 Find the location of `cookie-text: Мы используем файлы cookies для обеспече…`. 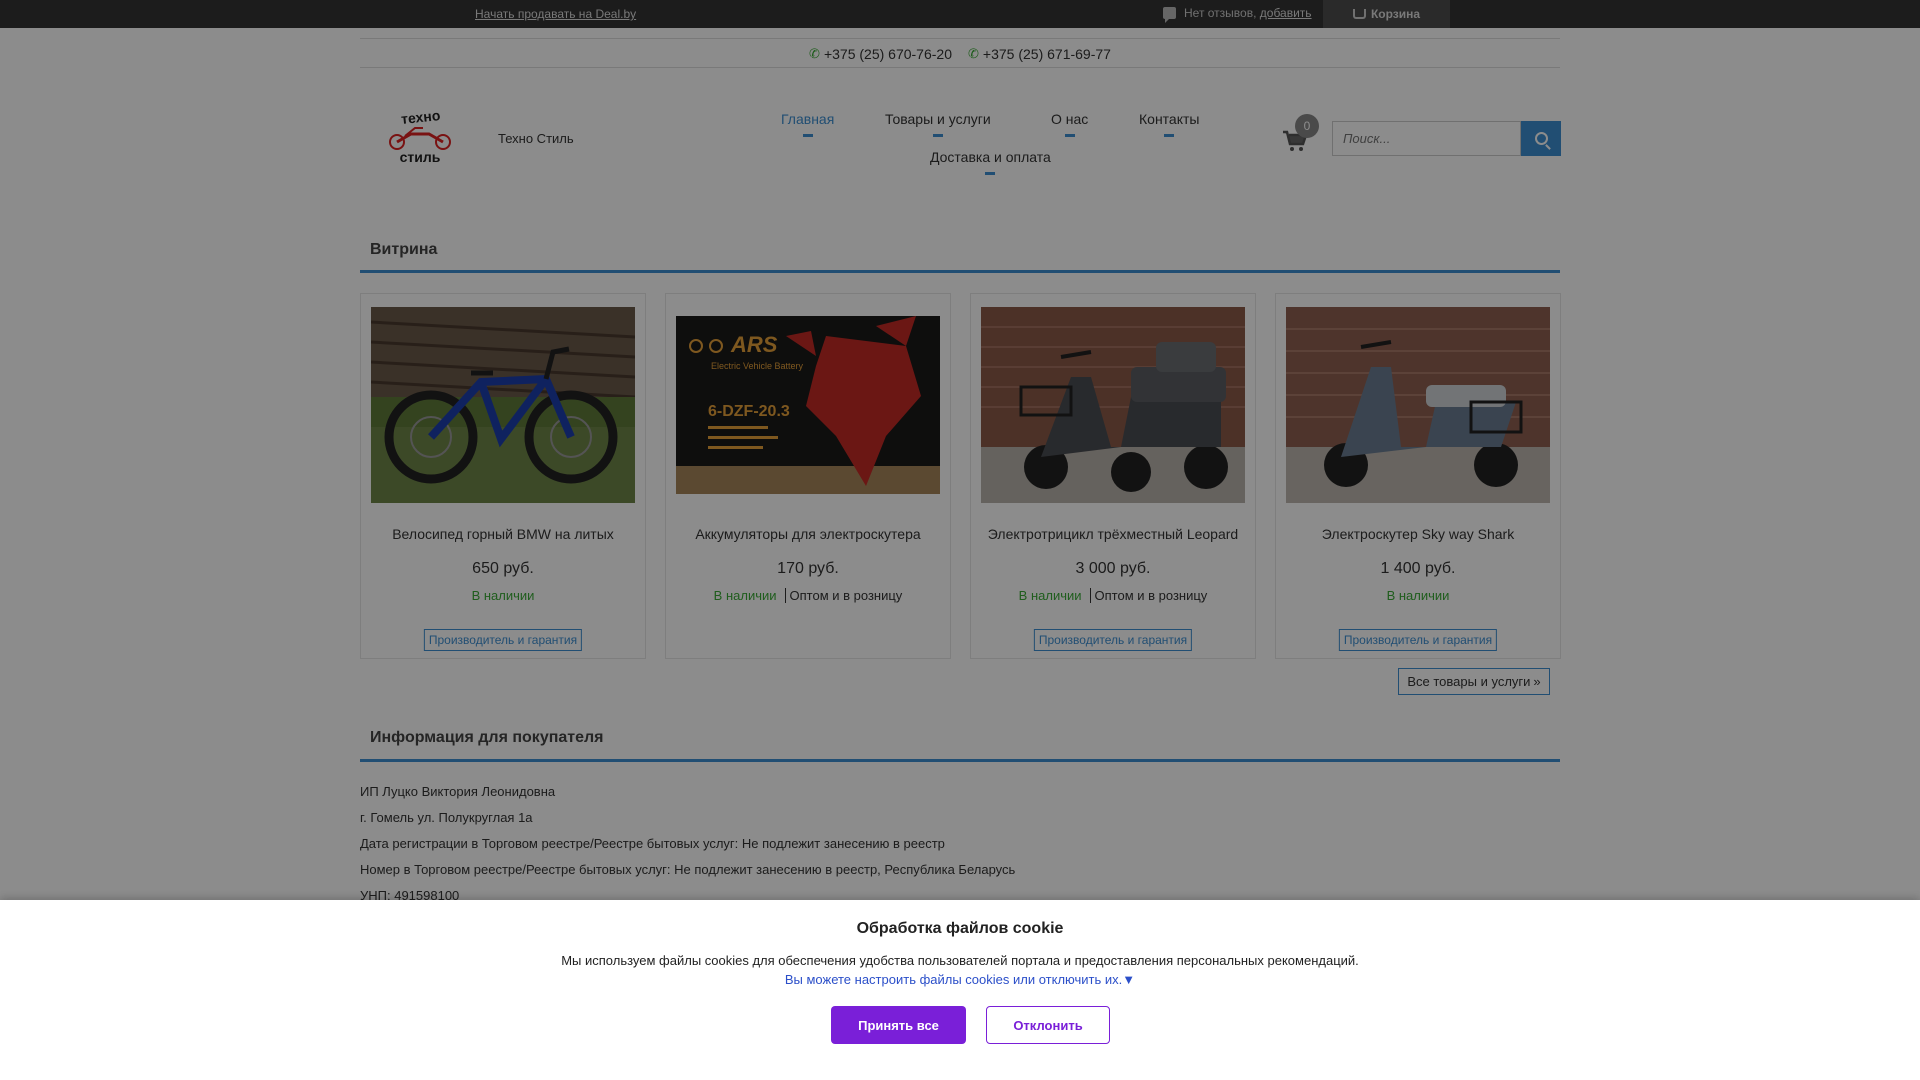

cookie-text: Мы используем файлы cookies для обеспече… is located at coordinates (960, 960).